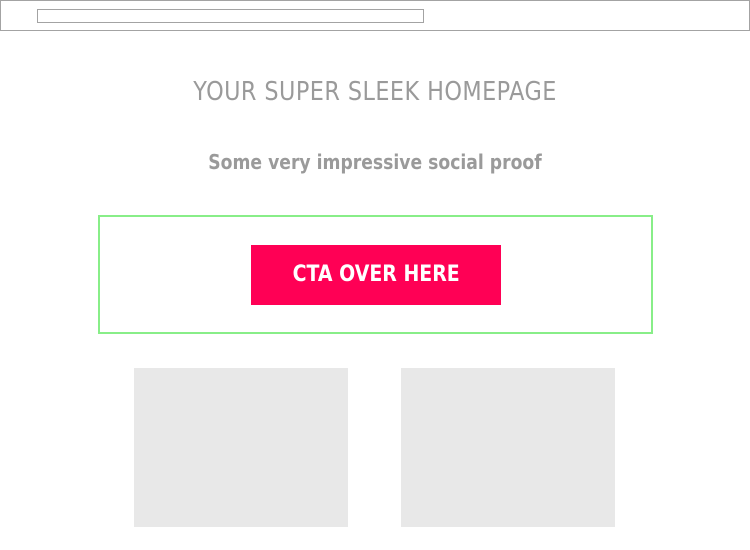 This screenshot has height=550, width=750. Describe the element at coordinates (230, 16) in the screenshot. I see `address-bar` at that location.